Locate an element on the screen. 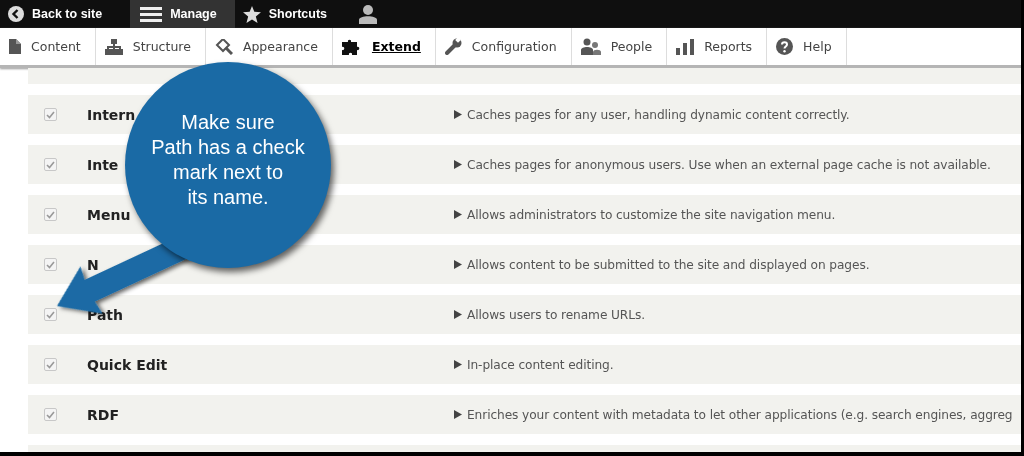 The image size is (1024, 456). menu-icon is located at coordinates (151, 14).